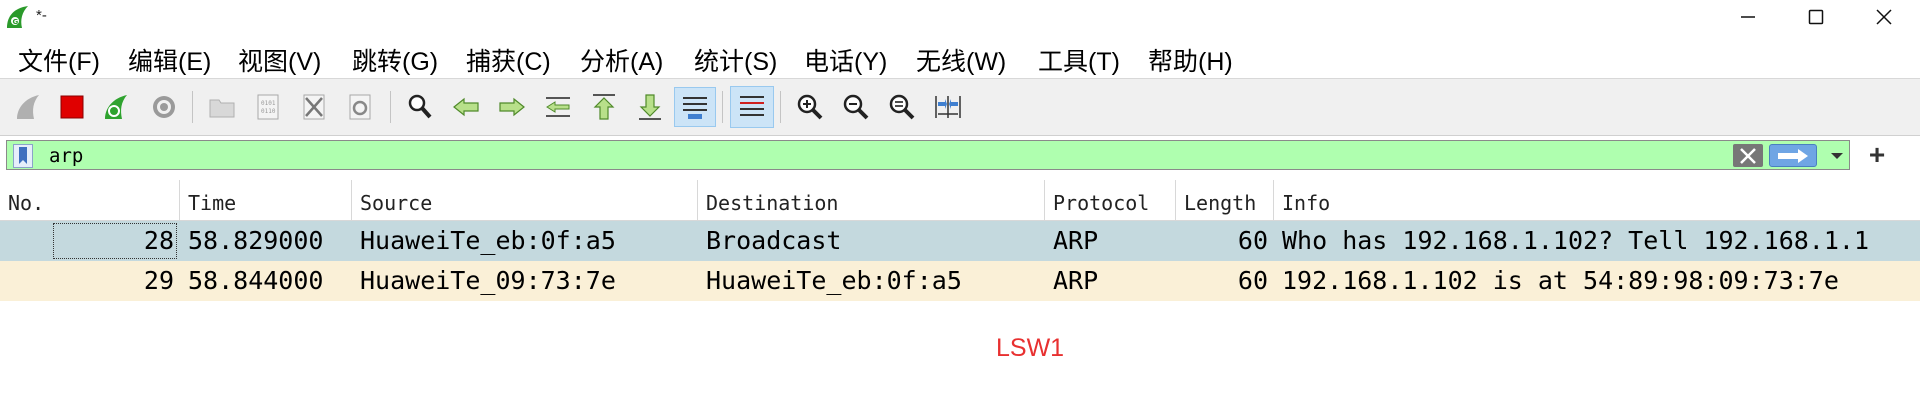 The width and height of the screenshot is (1920, 402). Describe the element at coordinates (1877, 155) in the screenshot. I see `add-filter-button: +` at that location.